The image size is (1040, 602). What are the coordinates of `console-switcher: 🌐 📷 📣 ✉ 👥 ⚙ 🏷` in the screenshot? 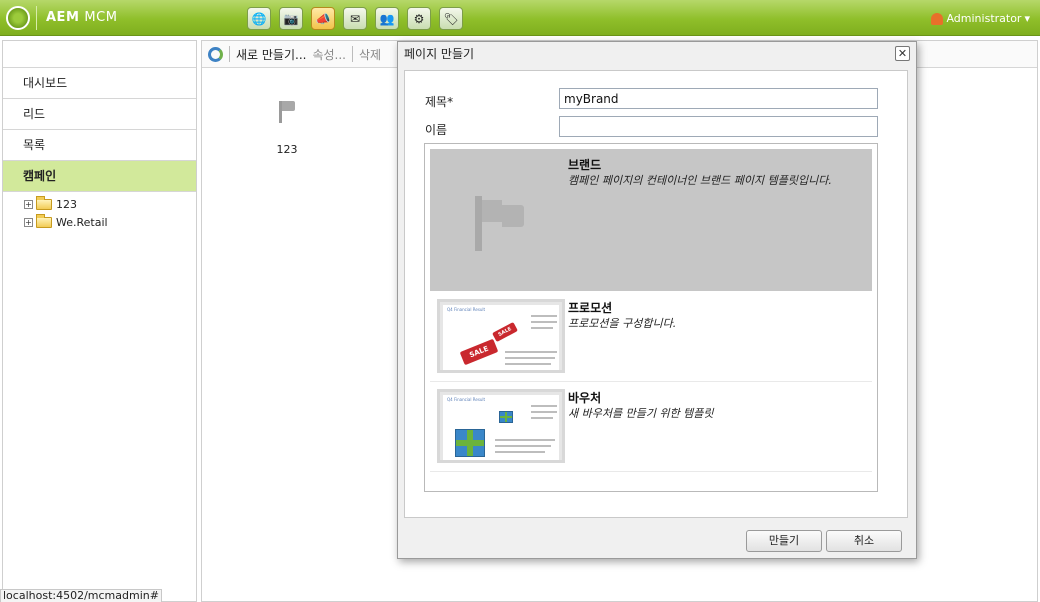 It's located at (355, 18).